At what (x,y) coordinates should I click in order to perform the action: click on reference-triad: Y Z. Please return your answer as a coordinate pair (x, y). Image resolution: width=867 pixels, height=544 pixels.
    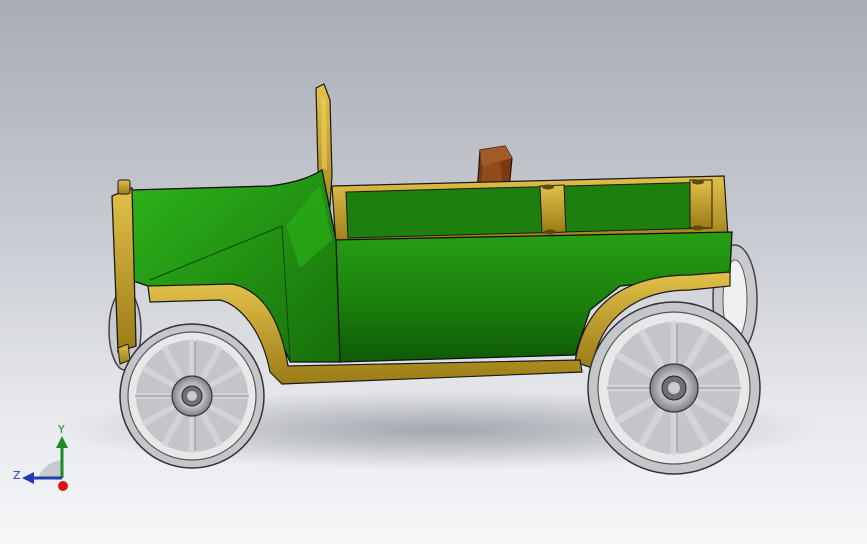
    Looking at the image, I should click on (45, 460).